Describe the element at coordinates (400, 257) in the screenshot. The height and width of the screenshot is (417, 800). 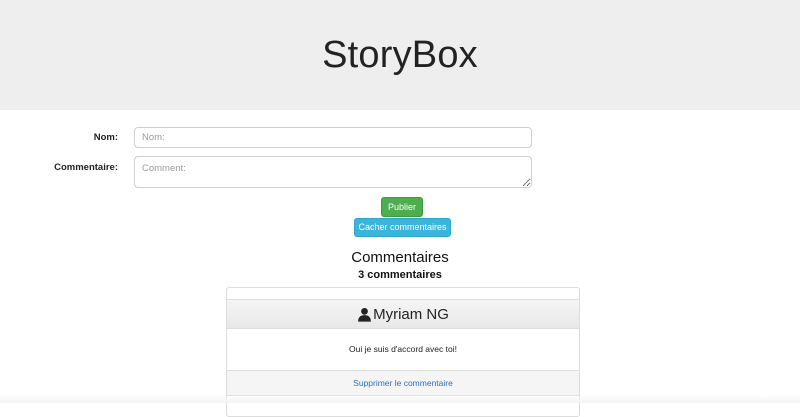
I see `comments-heading: Commentaires` at that location.